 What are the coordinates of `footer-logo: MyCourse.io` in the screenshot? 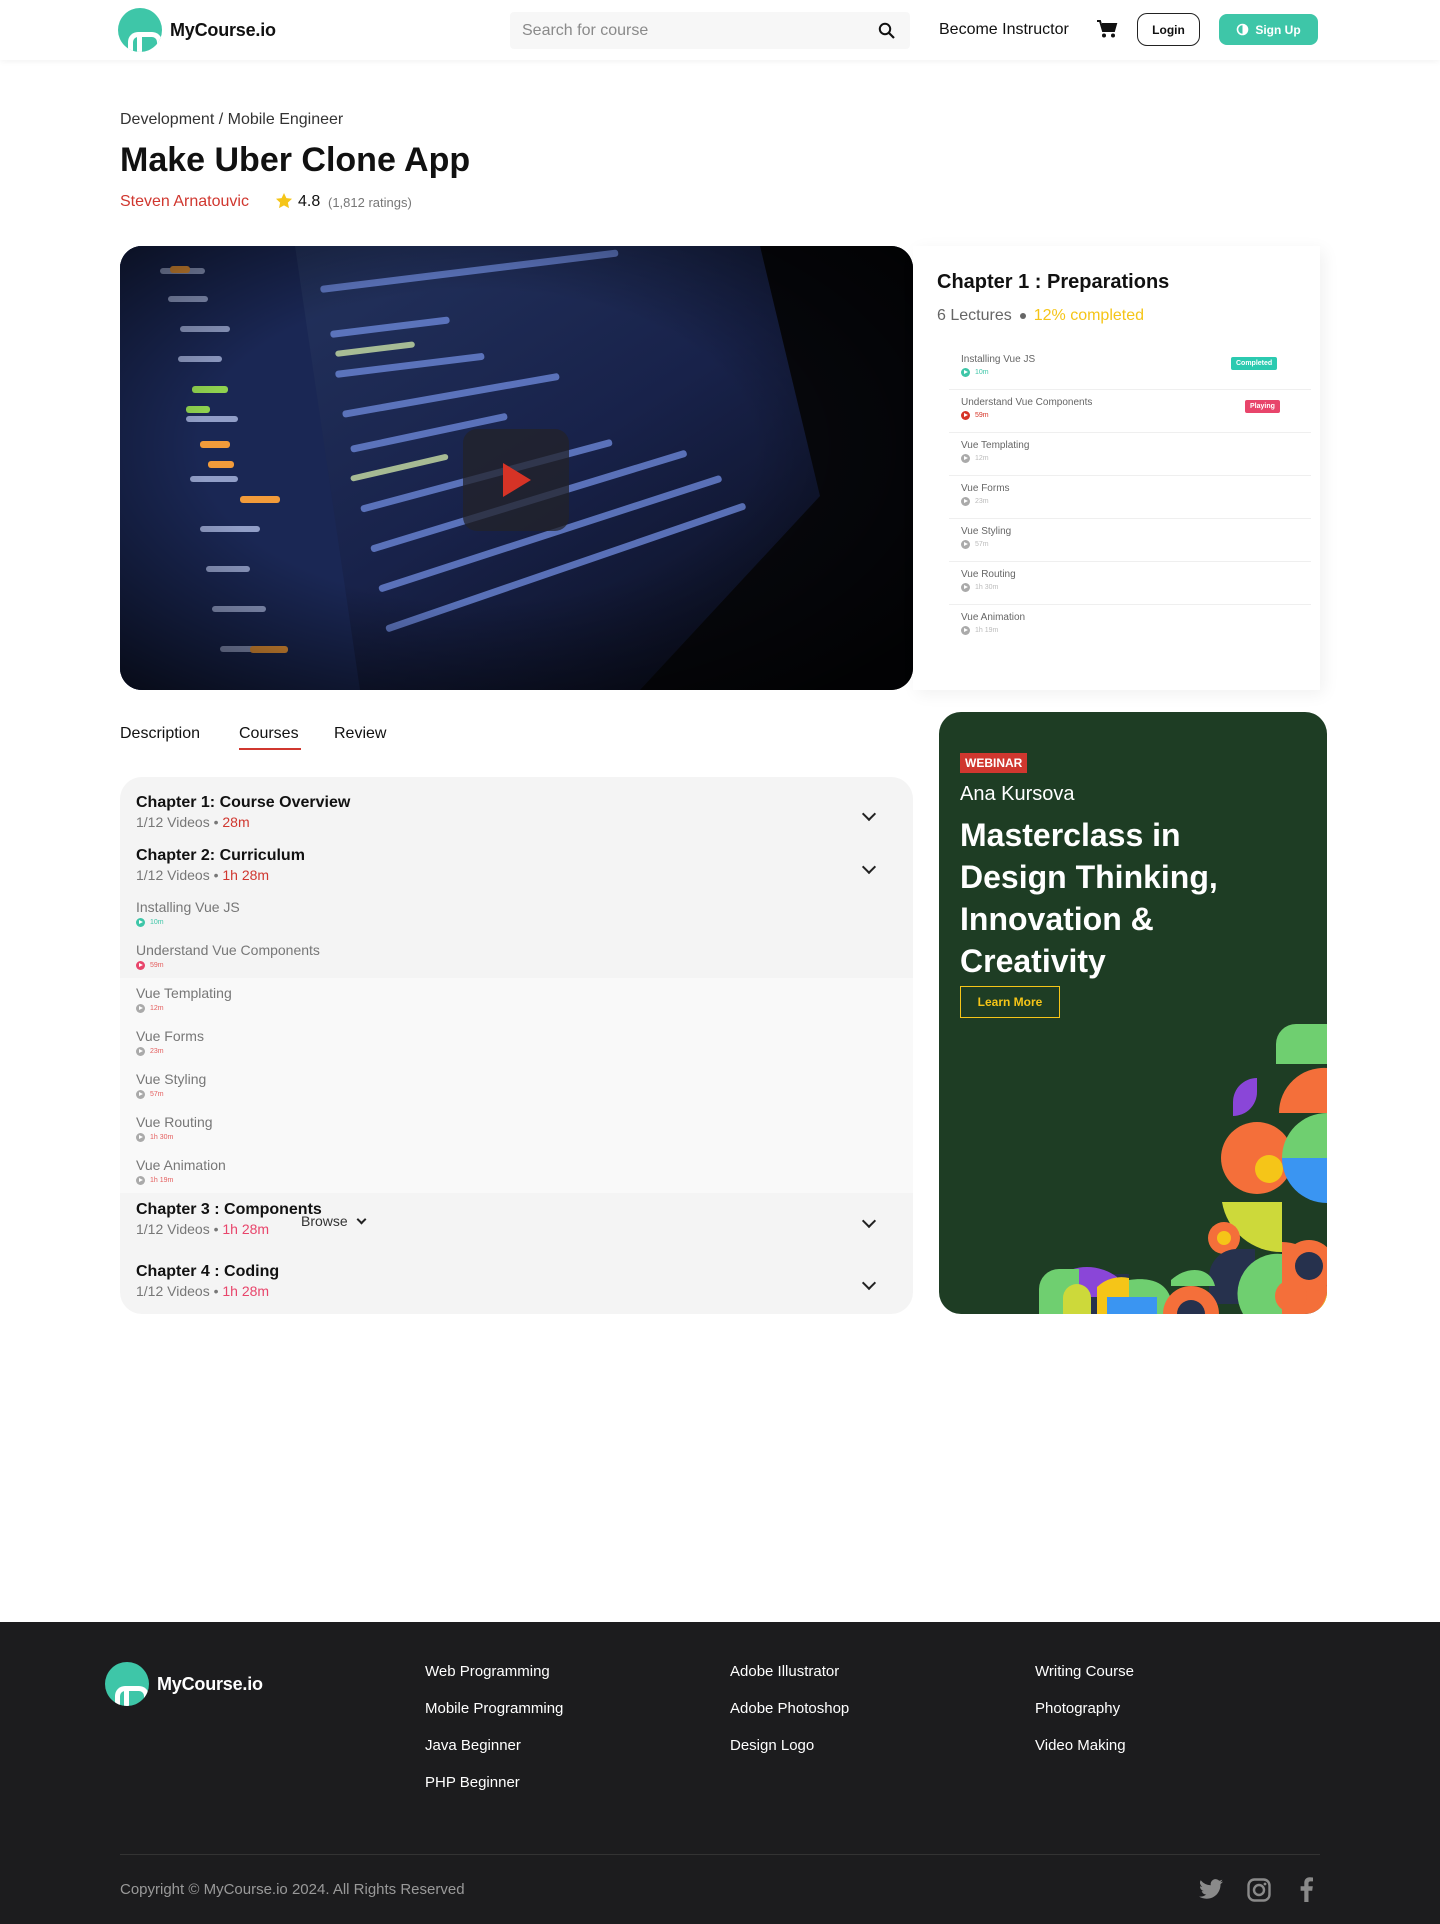 It's located at (184, 1684).